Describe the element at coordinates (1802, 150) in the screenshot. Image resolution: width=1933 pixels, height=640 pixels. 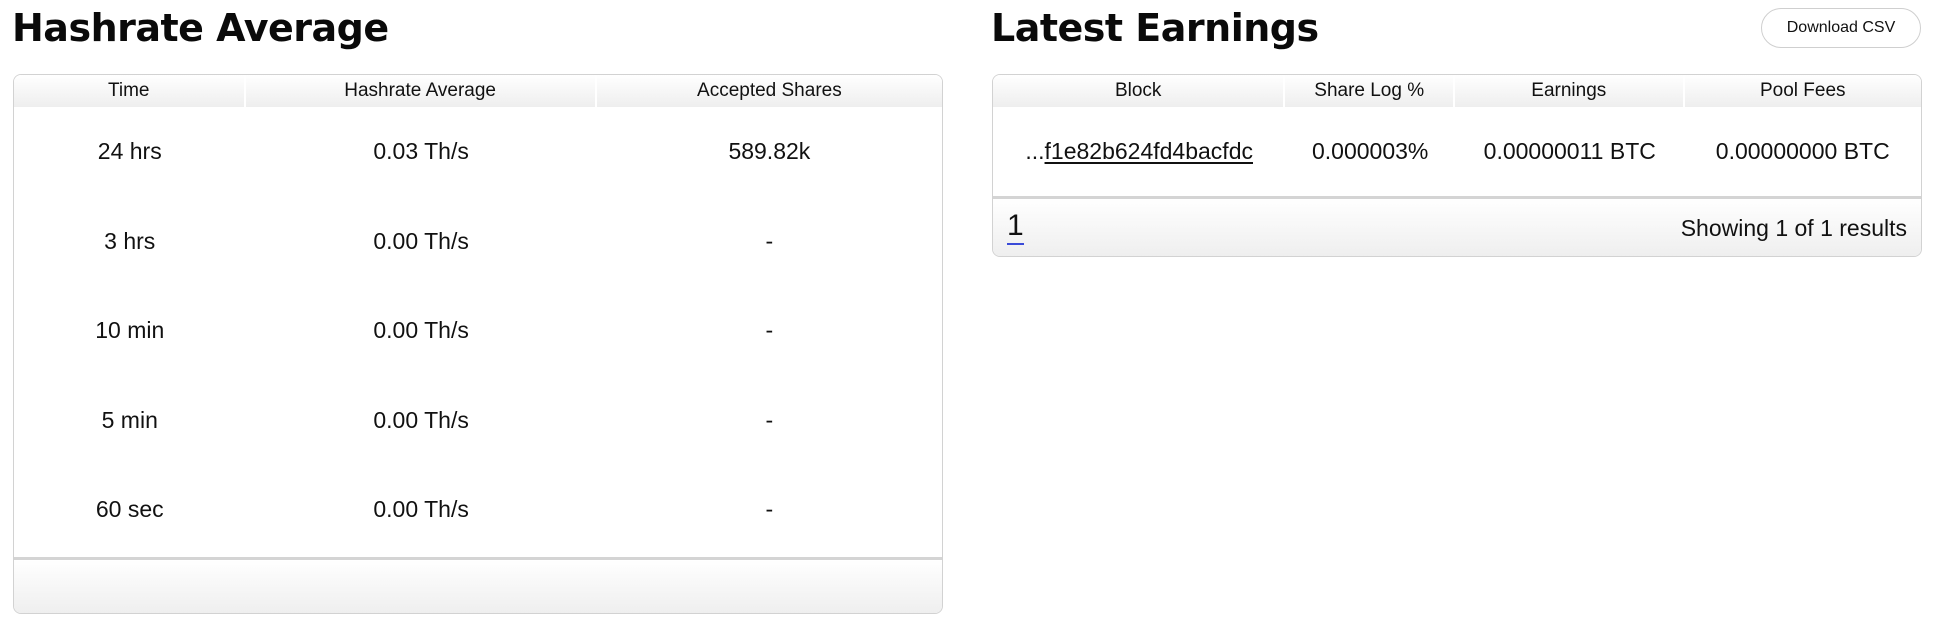
I see `pool-fees-cell: 0.00000000 BTC` at that location.